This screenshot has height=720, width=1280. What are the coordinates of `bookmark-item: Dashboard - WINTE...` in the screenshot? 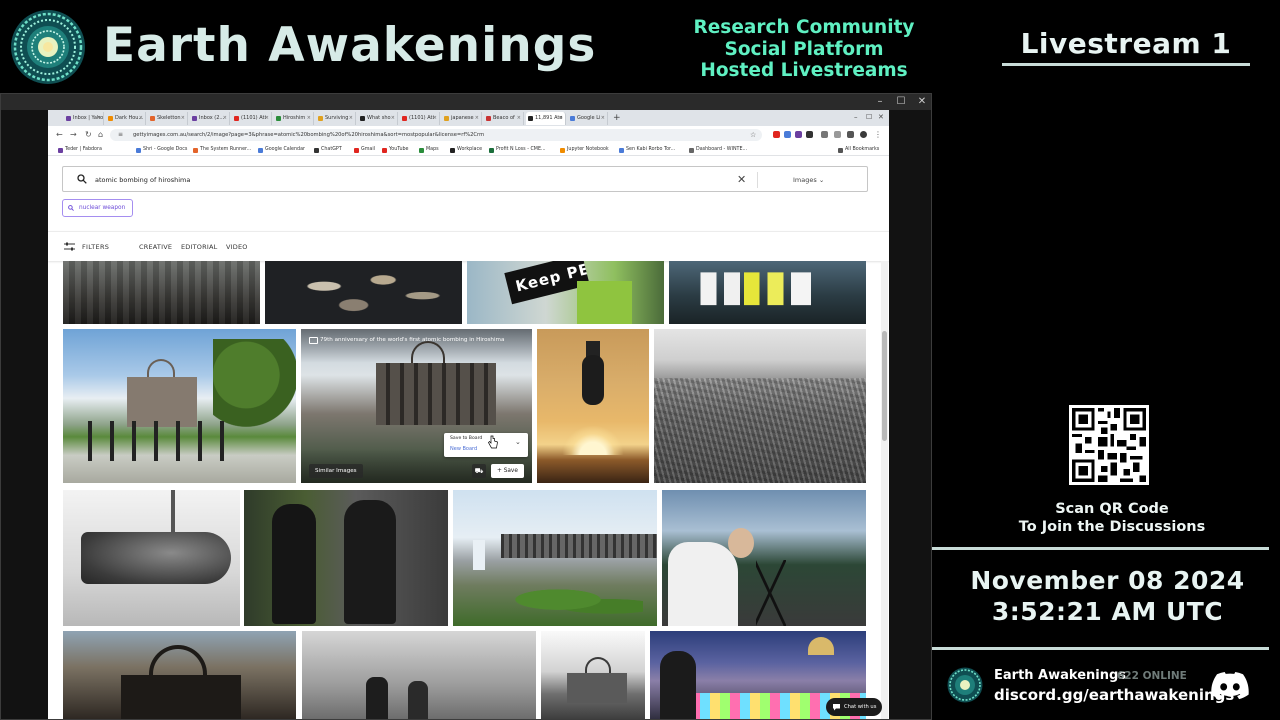 It's located at (718, 150).